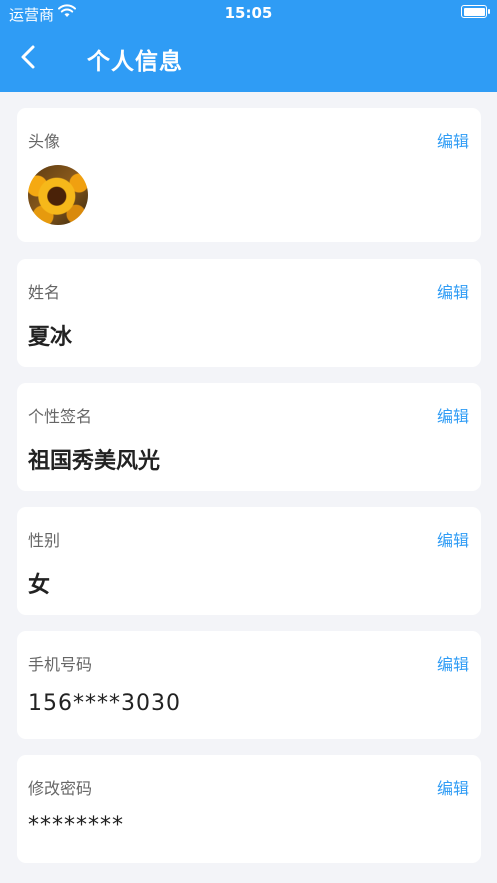  I want to click on password-card: 修改密码 编辑 ********, so click(249, 809).